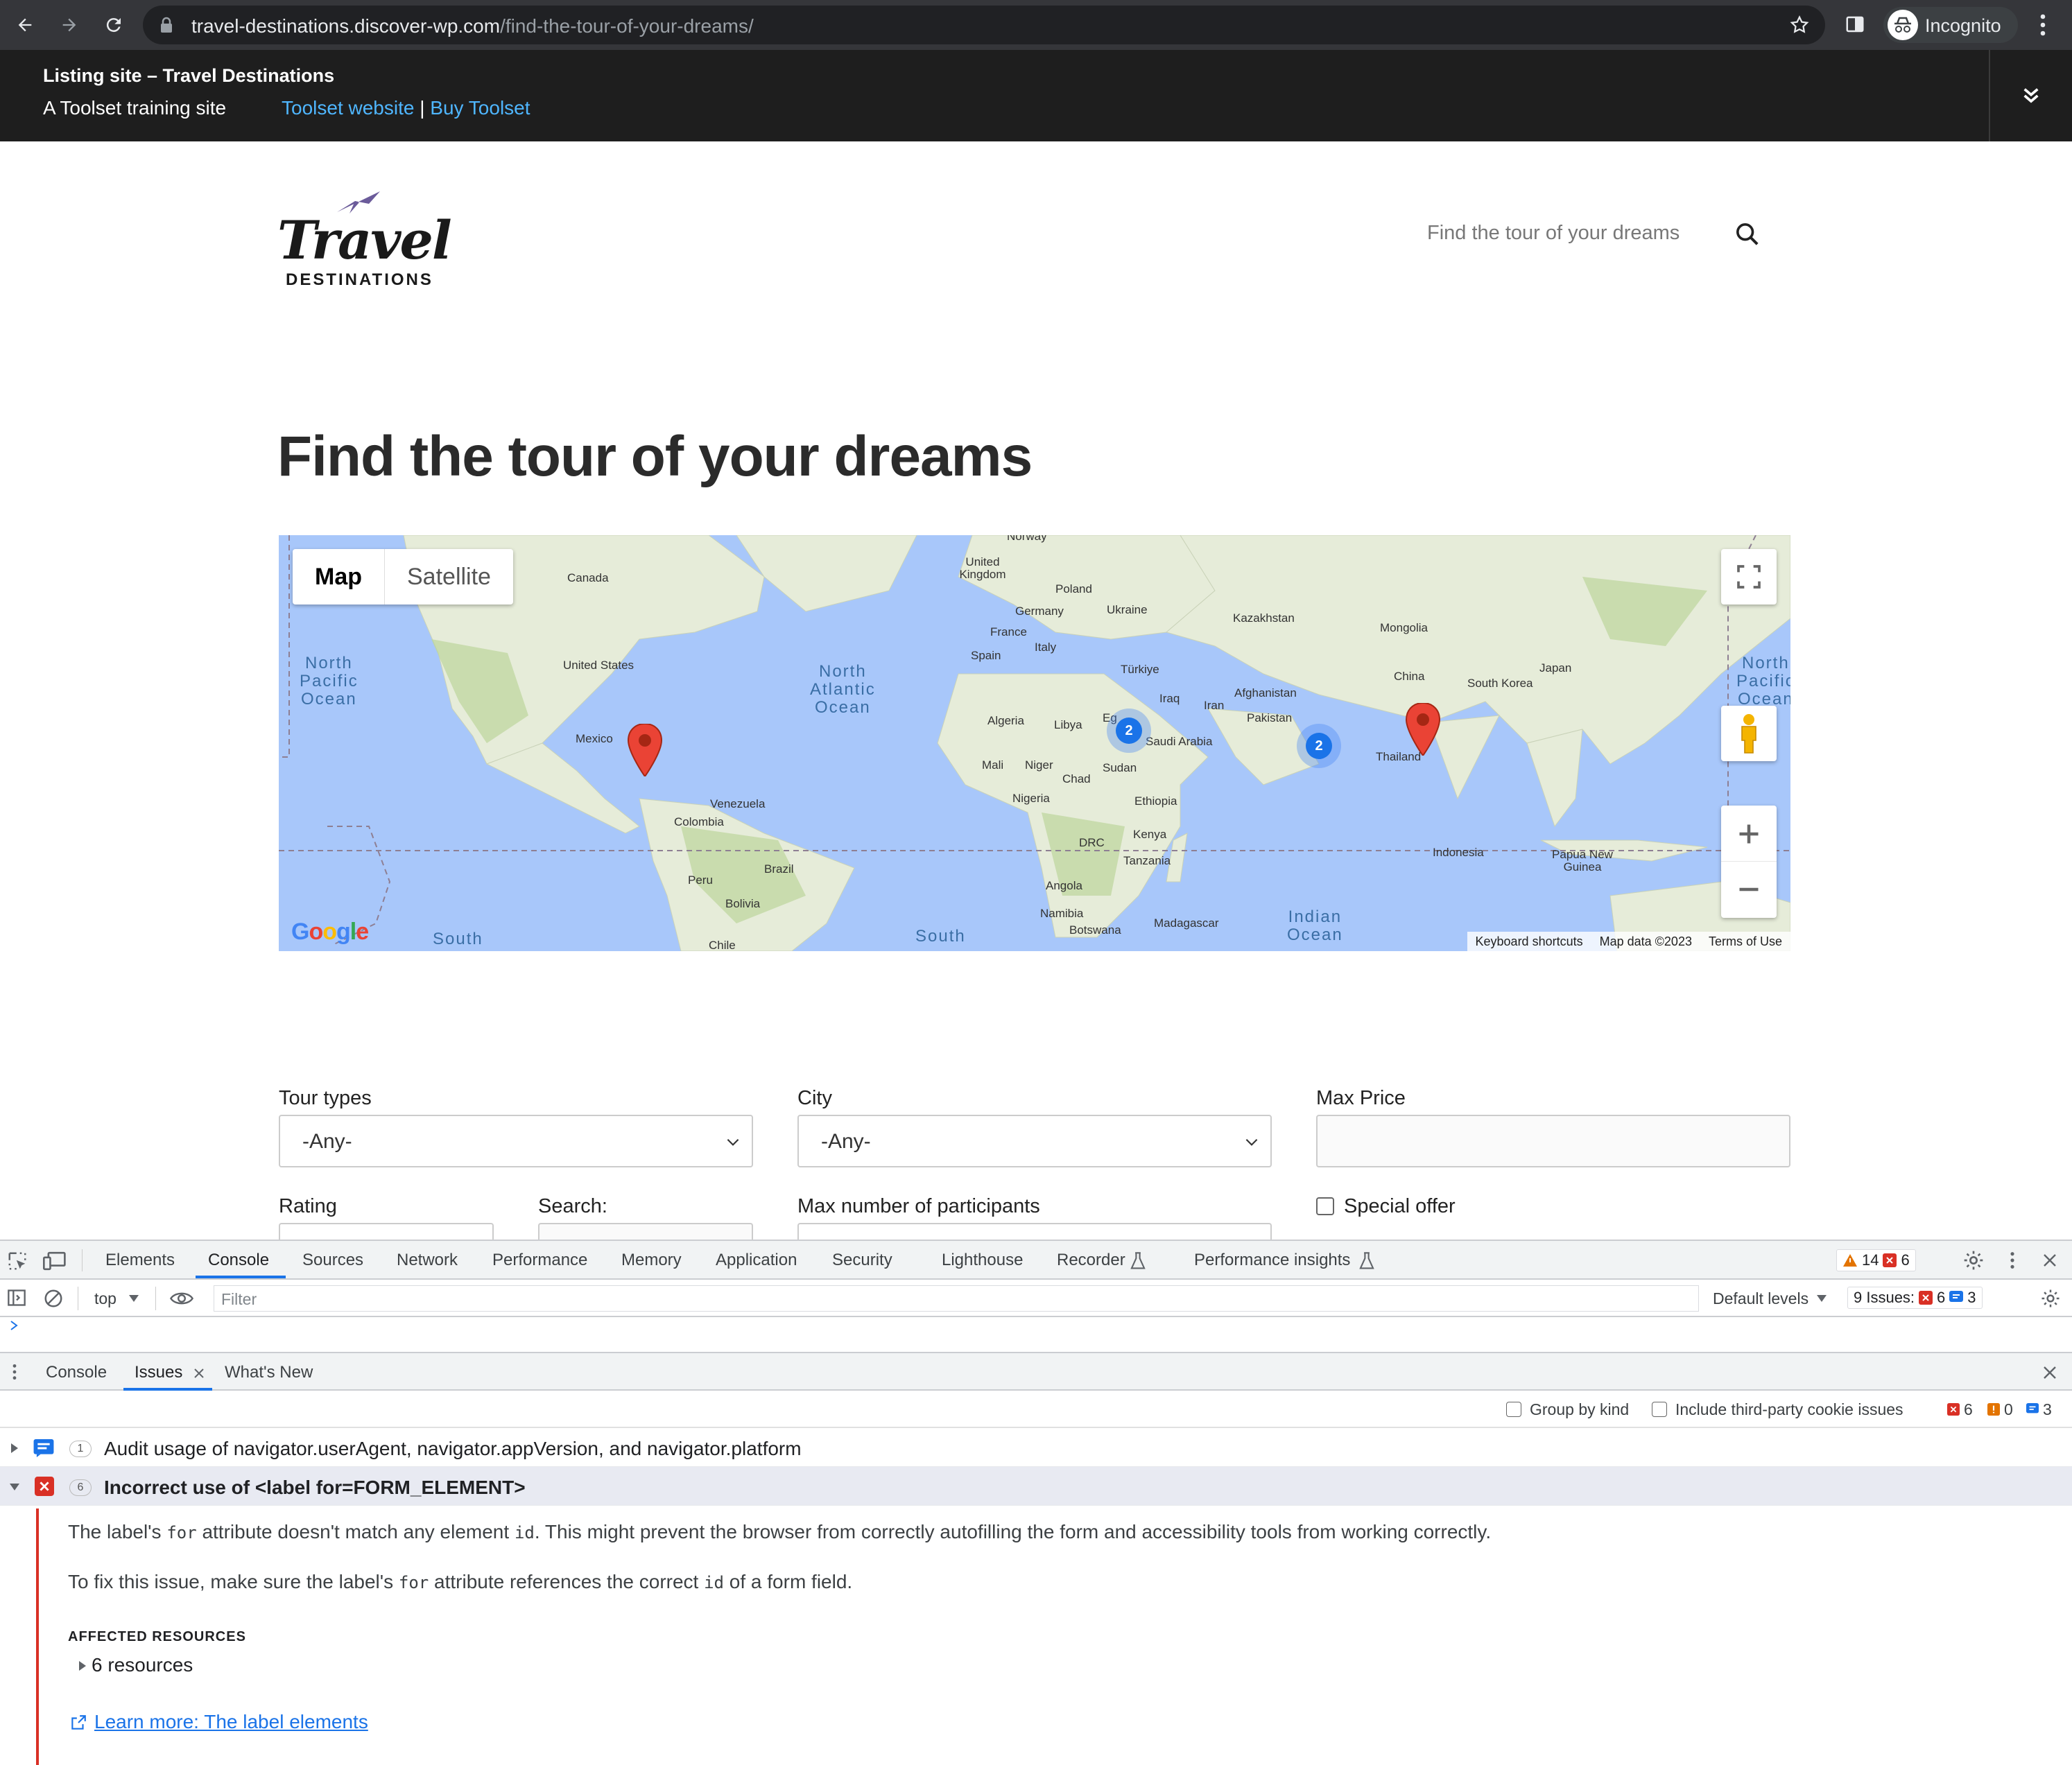 The image size is (2072, 1765). What do you see at coordinates (105, 1298) in the screenshot?
I see `context-selector: top` at bounding box center [105, 1298].